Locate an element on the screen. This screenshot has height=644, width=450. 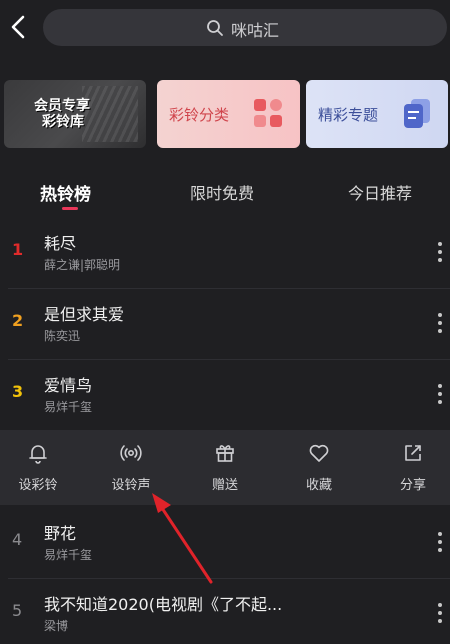
search-bar: 咪咕汇 is located at coordinates (245, 27).